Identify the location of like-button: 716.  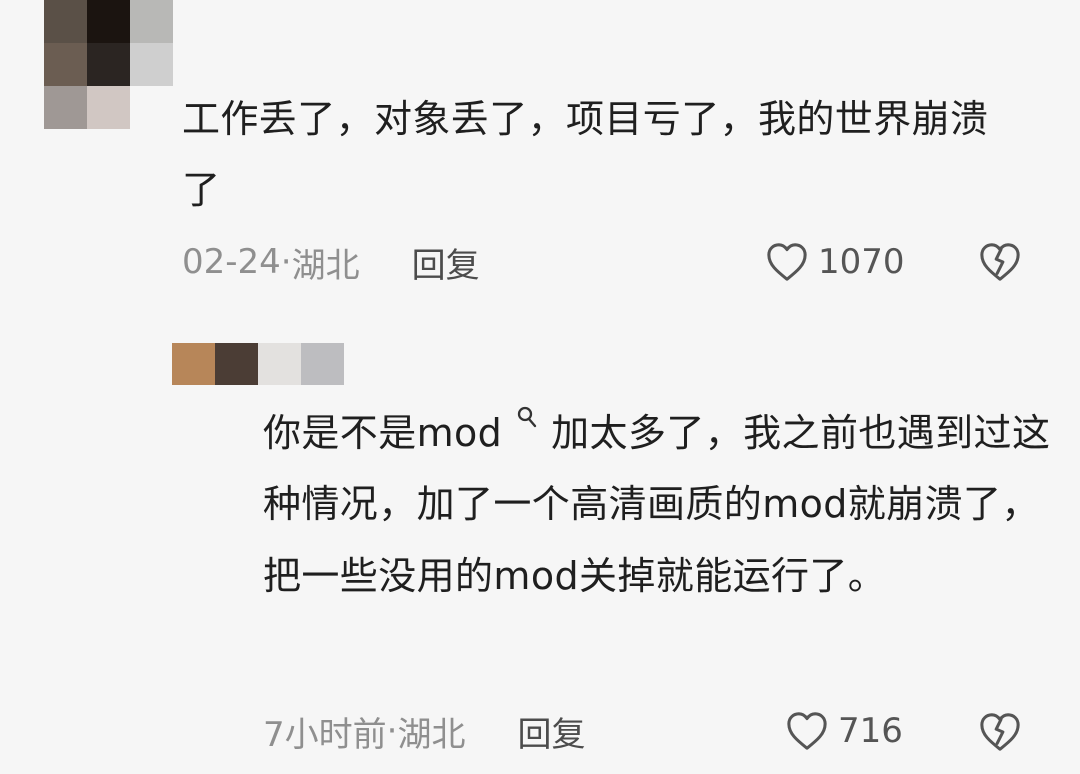
(843, 731).